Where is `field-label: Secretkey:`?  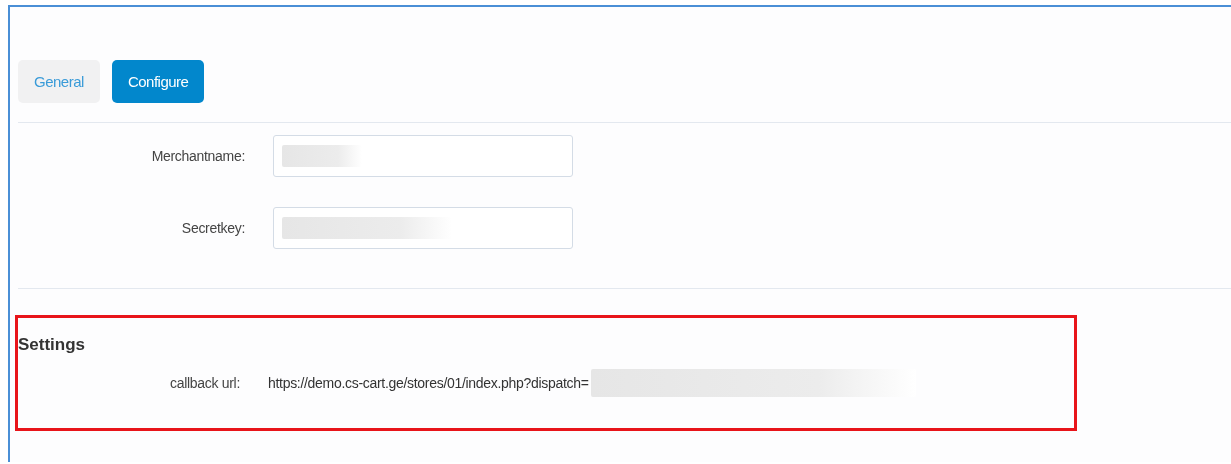 field-label: Secretkey: is located at coordinates (212, 228).